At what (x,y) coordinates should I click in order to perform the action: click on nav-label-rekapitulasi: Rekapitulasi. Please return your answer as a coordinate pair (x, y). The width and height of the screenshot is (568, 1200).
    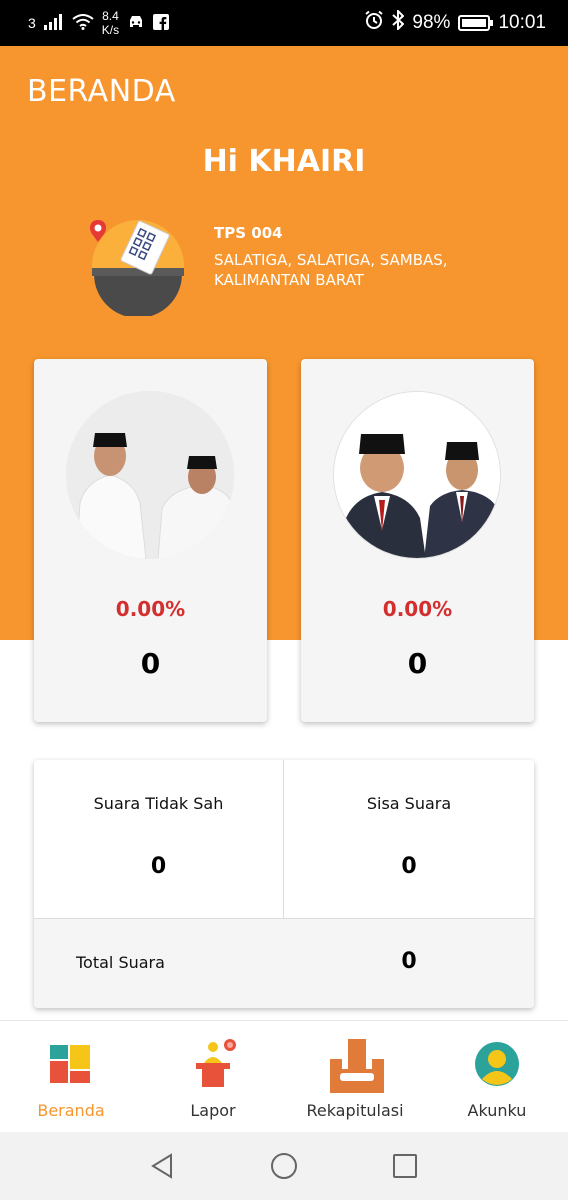
    Looking at the image, I should click on (355, 1110).